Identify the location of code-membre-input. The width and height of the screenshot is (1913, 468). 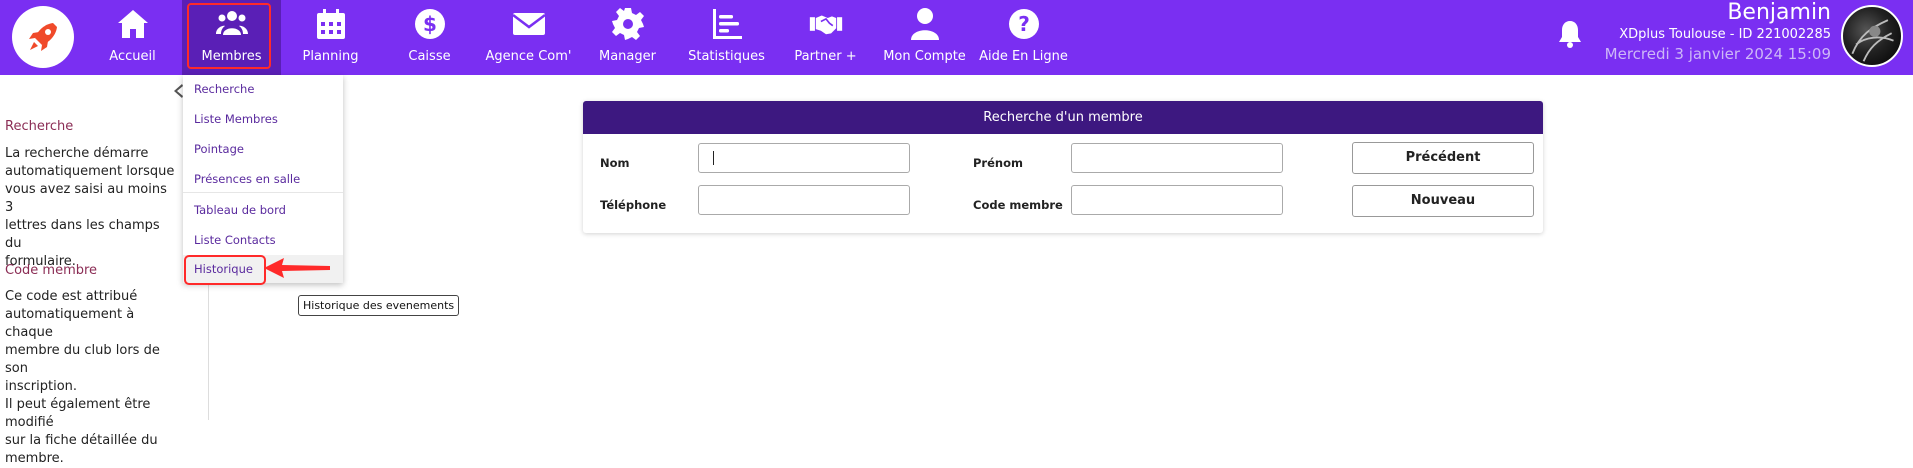
(1177, 200).